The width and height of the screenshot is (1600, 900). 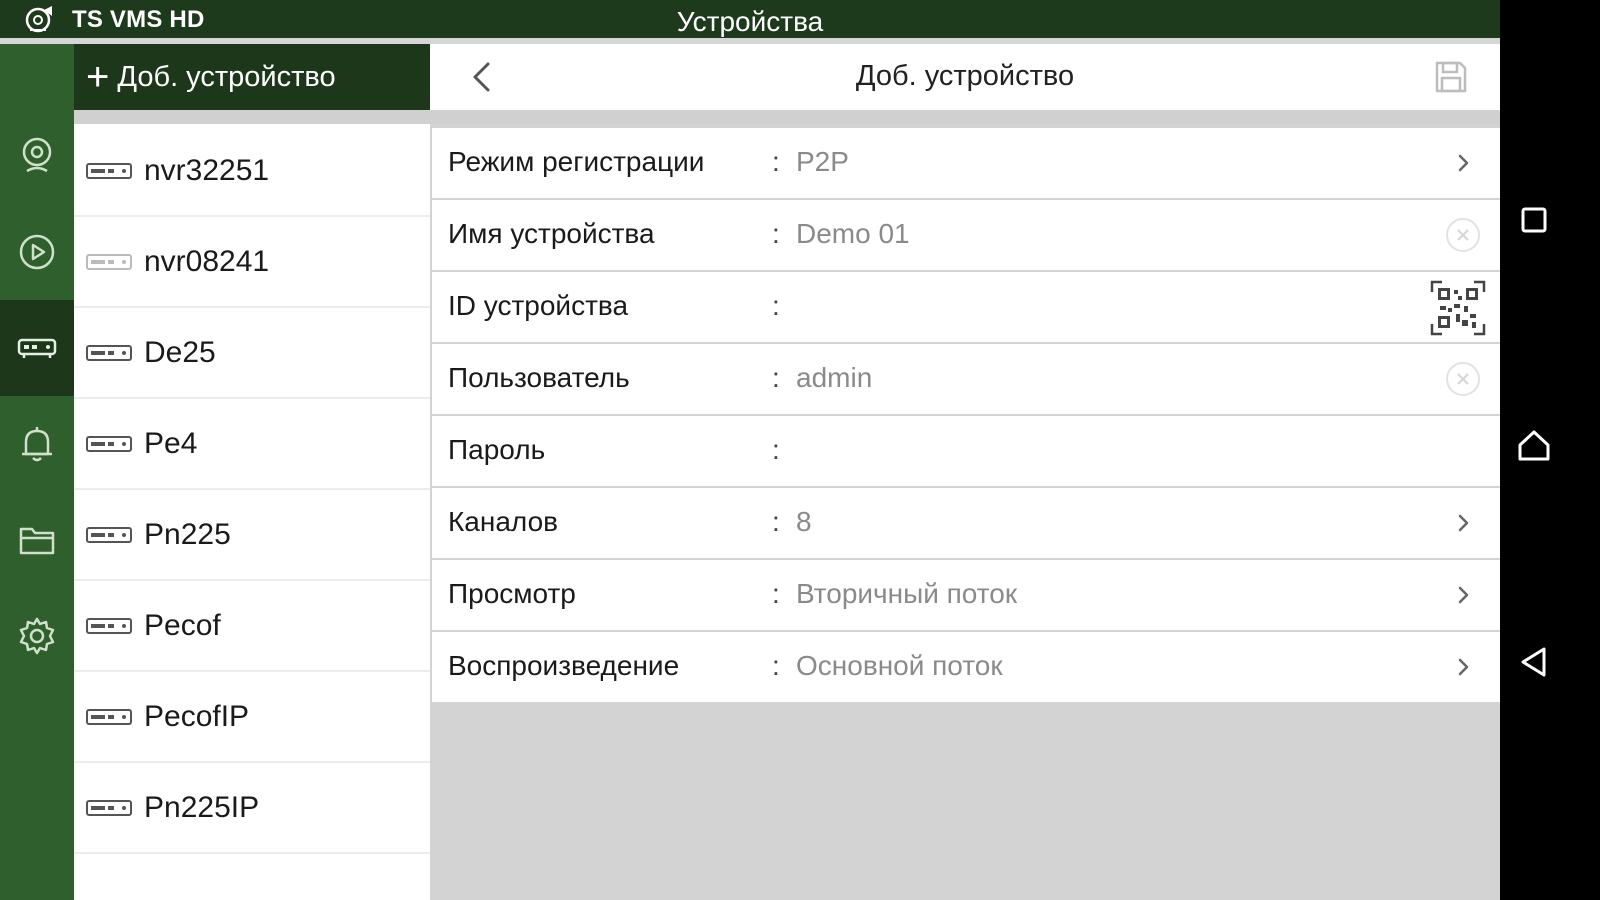 I want to click on field-label: ID устройства, so click(x=538, y=305).